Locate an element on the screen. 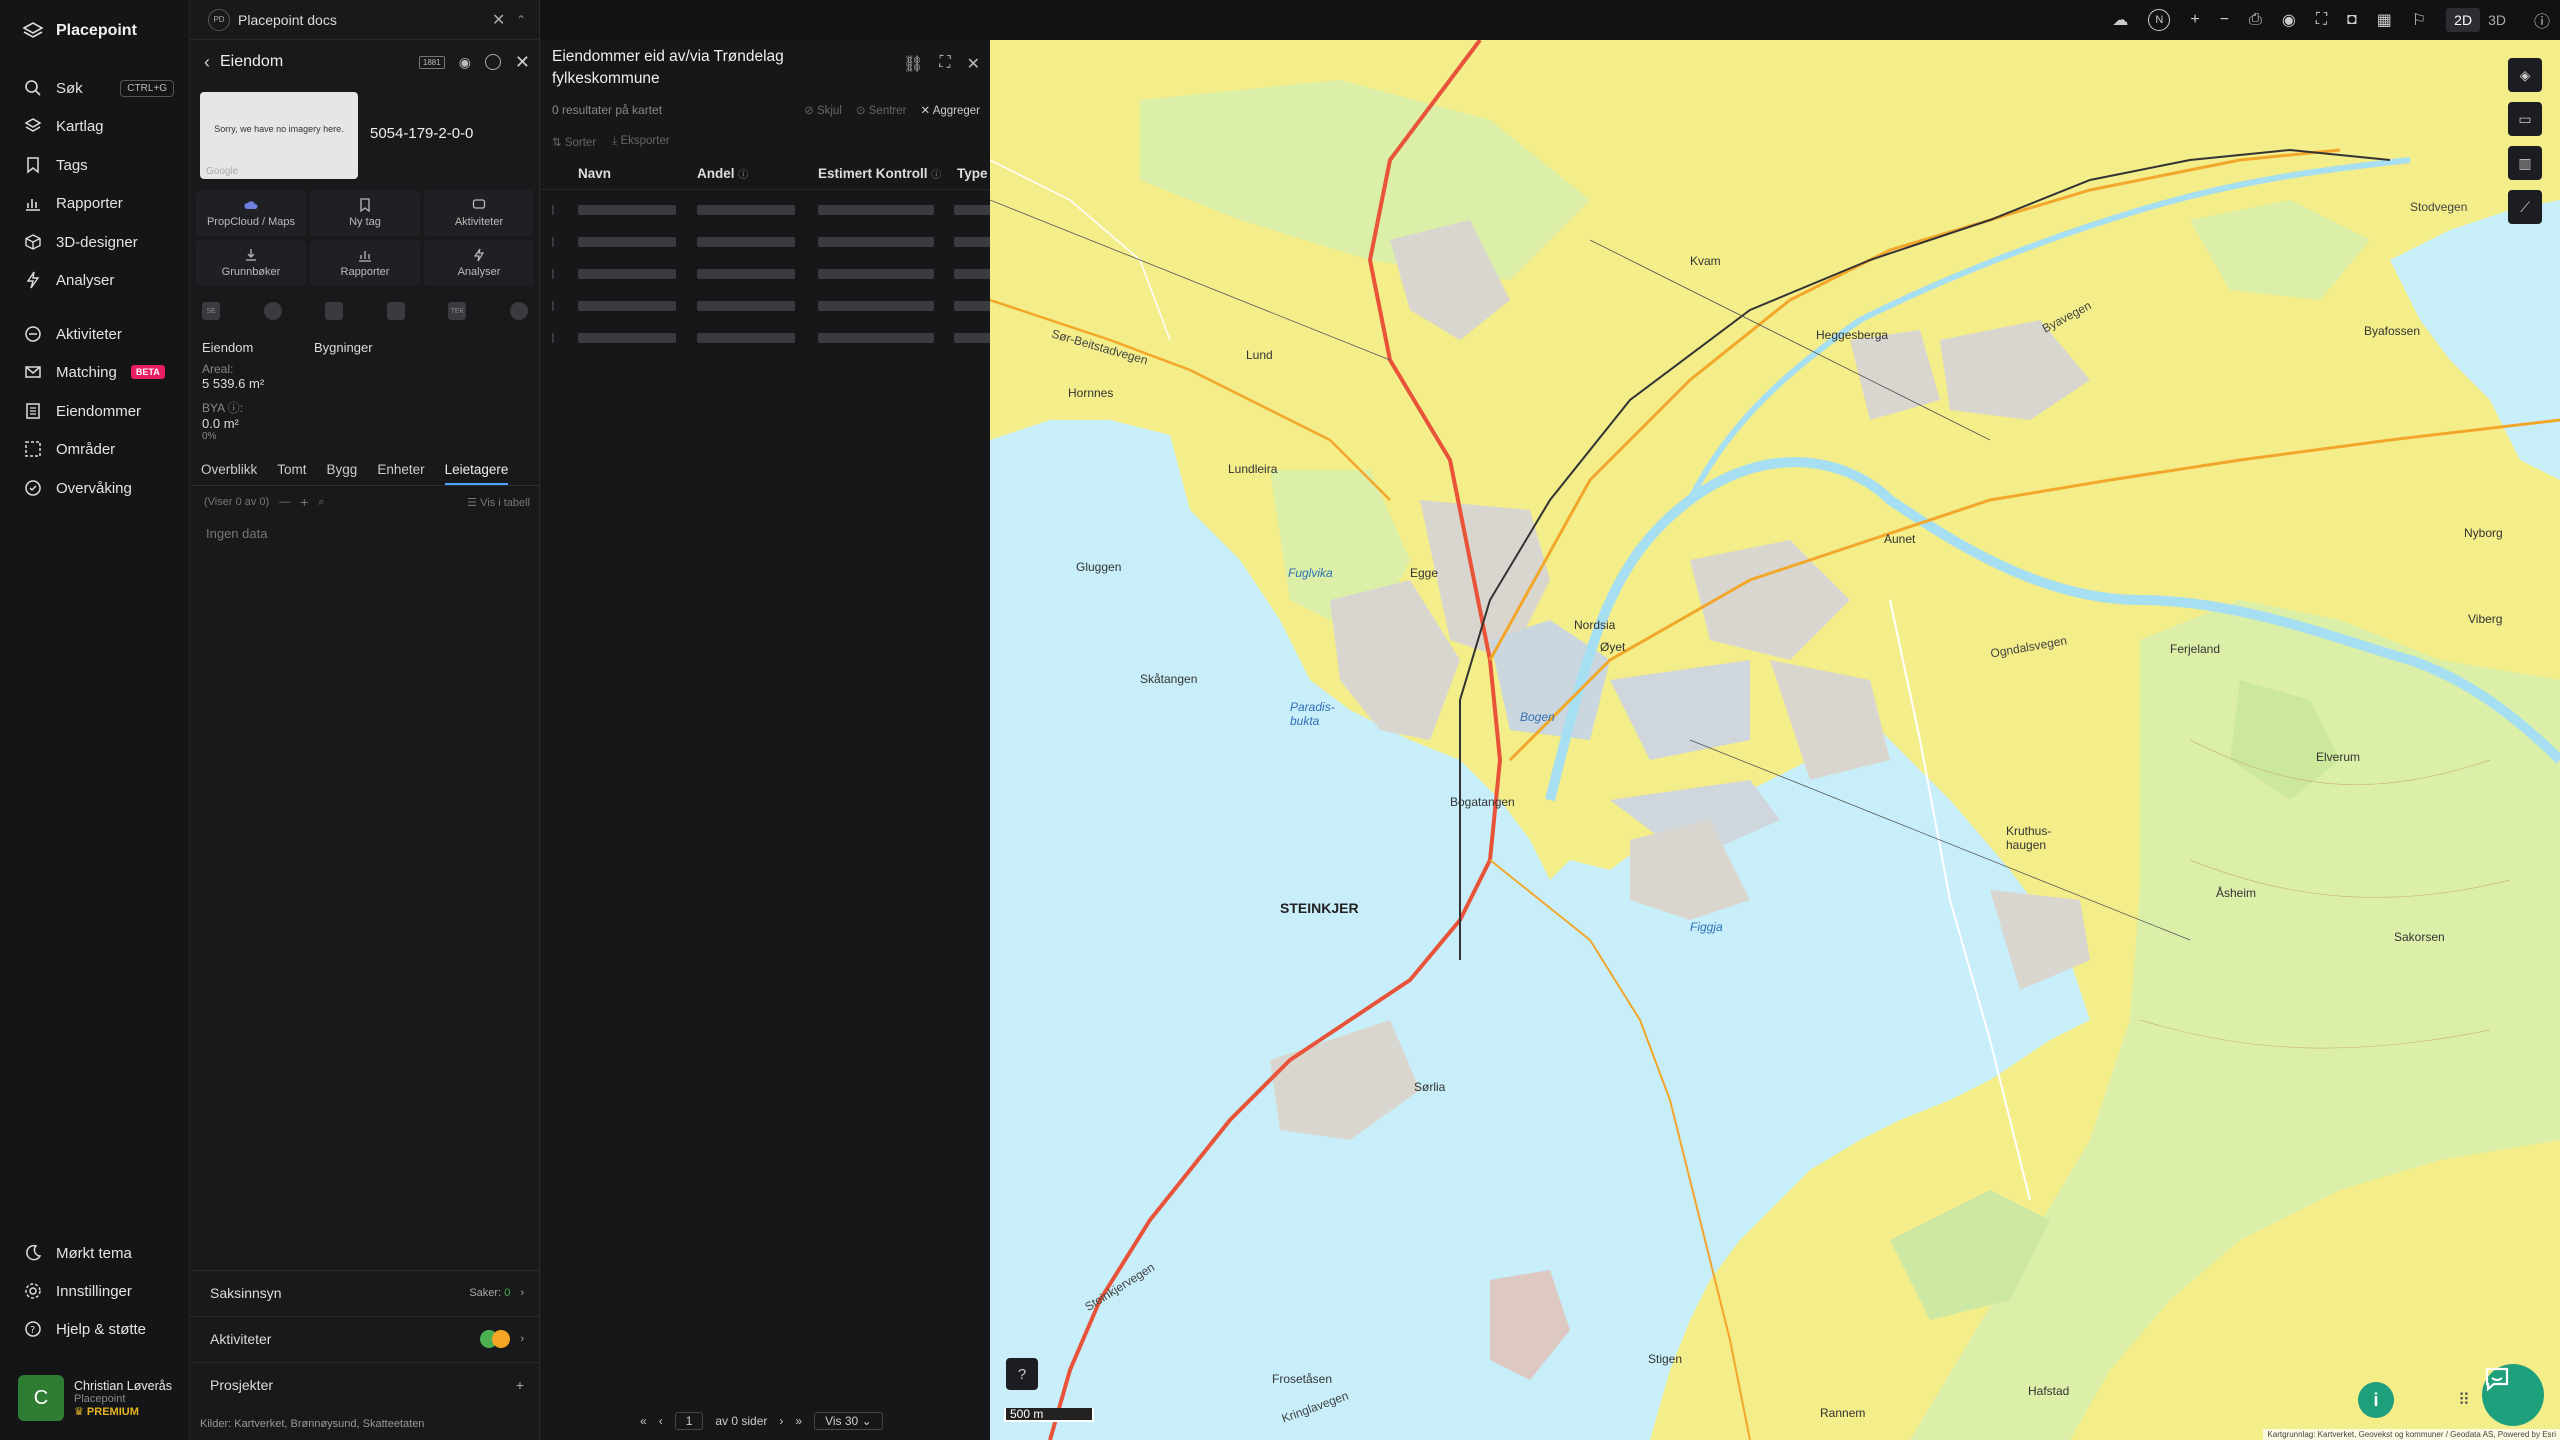 Image resolution: width=2560 pixels, height=1440 pixels. prev-page-icon: ‹ is located at coordinates (661, 1421).